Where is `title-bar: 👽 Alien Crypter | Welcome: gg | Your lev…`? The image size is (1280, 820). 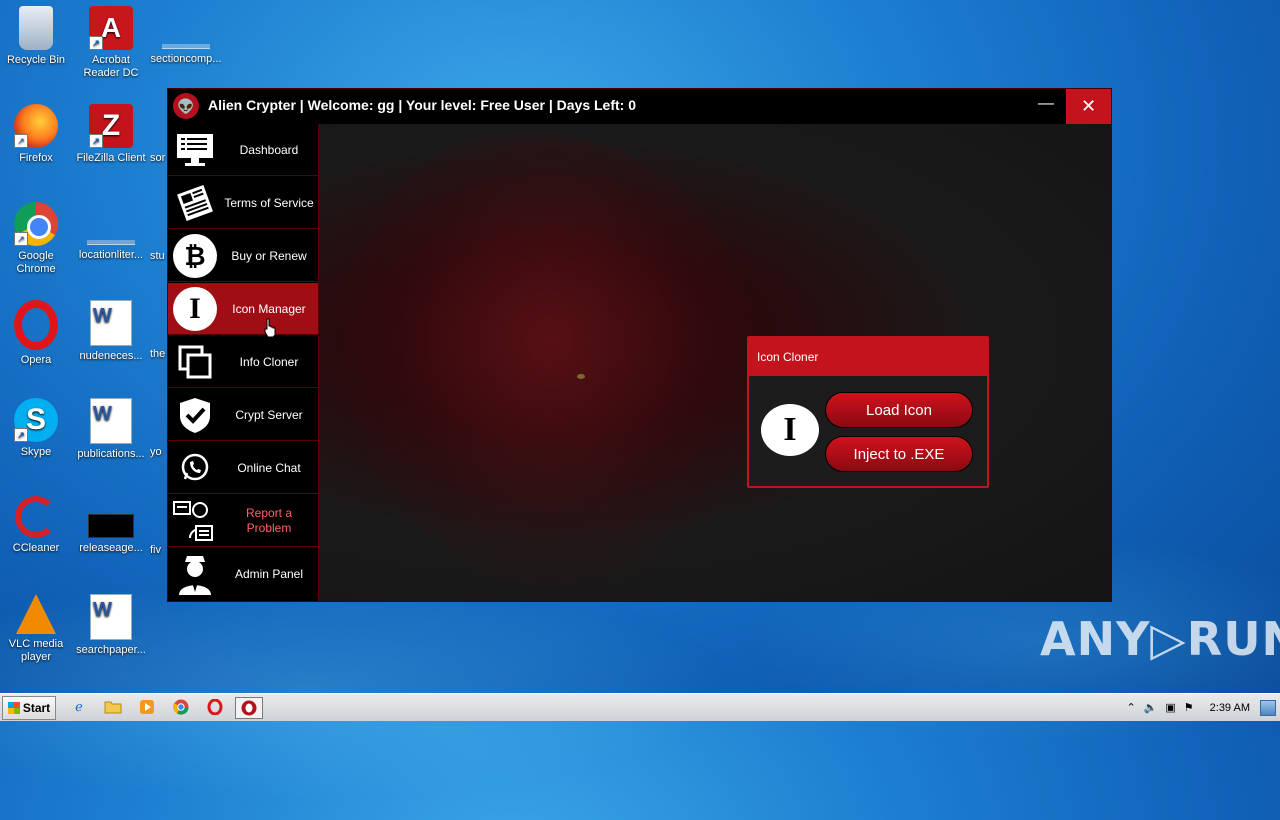 title-bar: 👽 Alien Crypter | Welcome: gg | Your lev… is located at coordinates (639, 107).